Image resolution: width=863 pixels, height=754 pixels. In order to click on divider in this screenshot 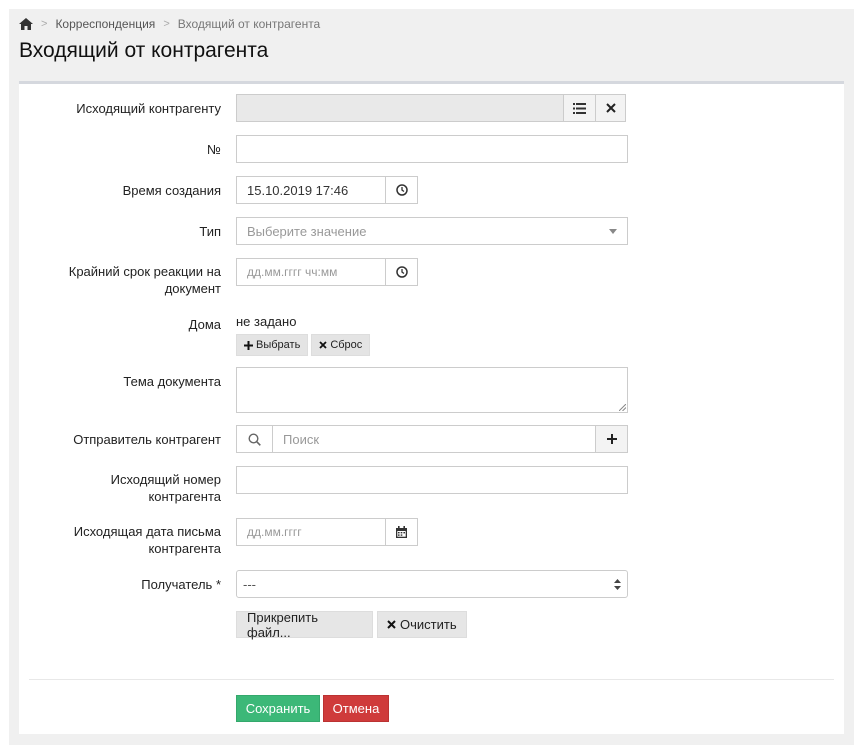, I will do `click(431, 679)`.